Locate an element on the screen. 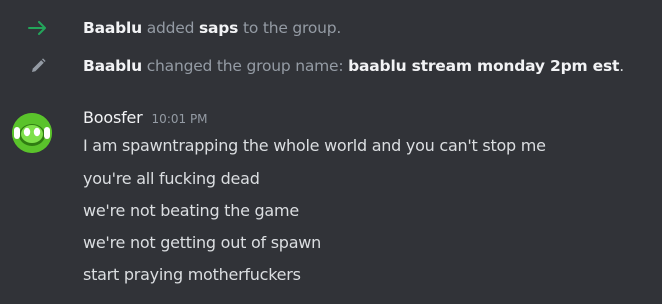 Image resolution: width=662 pixels, height=304 pixels. system-message-member-added: Baablu added saps to the group. is located at coordinates (331, 28).